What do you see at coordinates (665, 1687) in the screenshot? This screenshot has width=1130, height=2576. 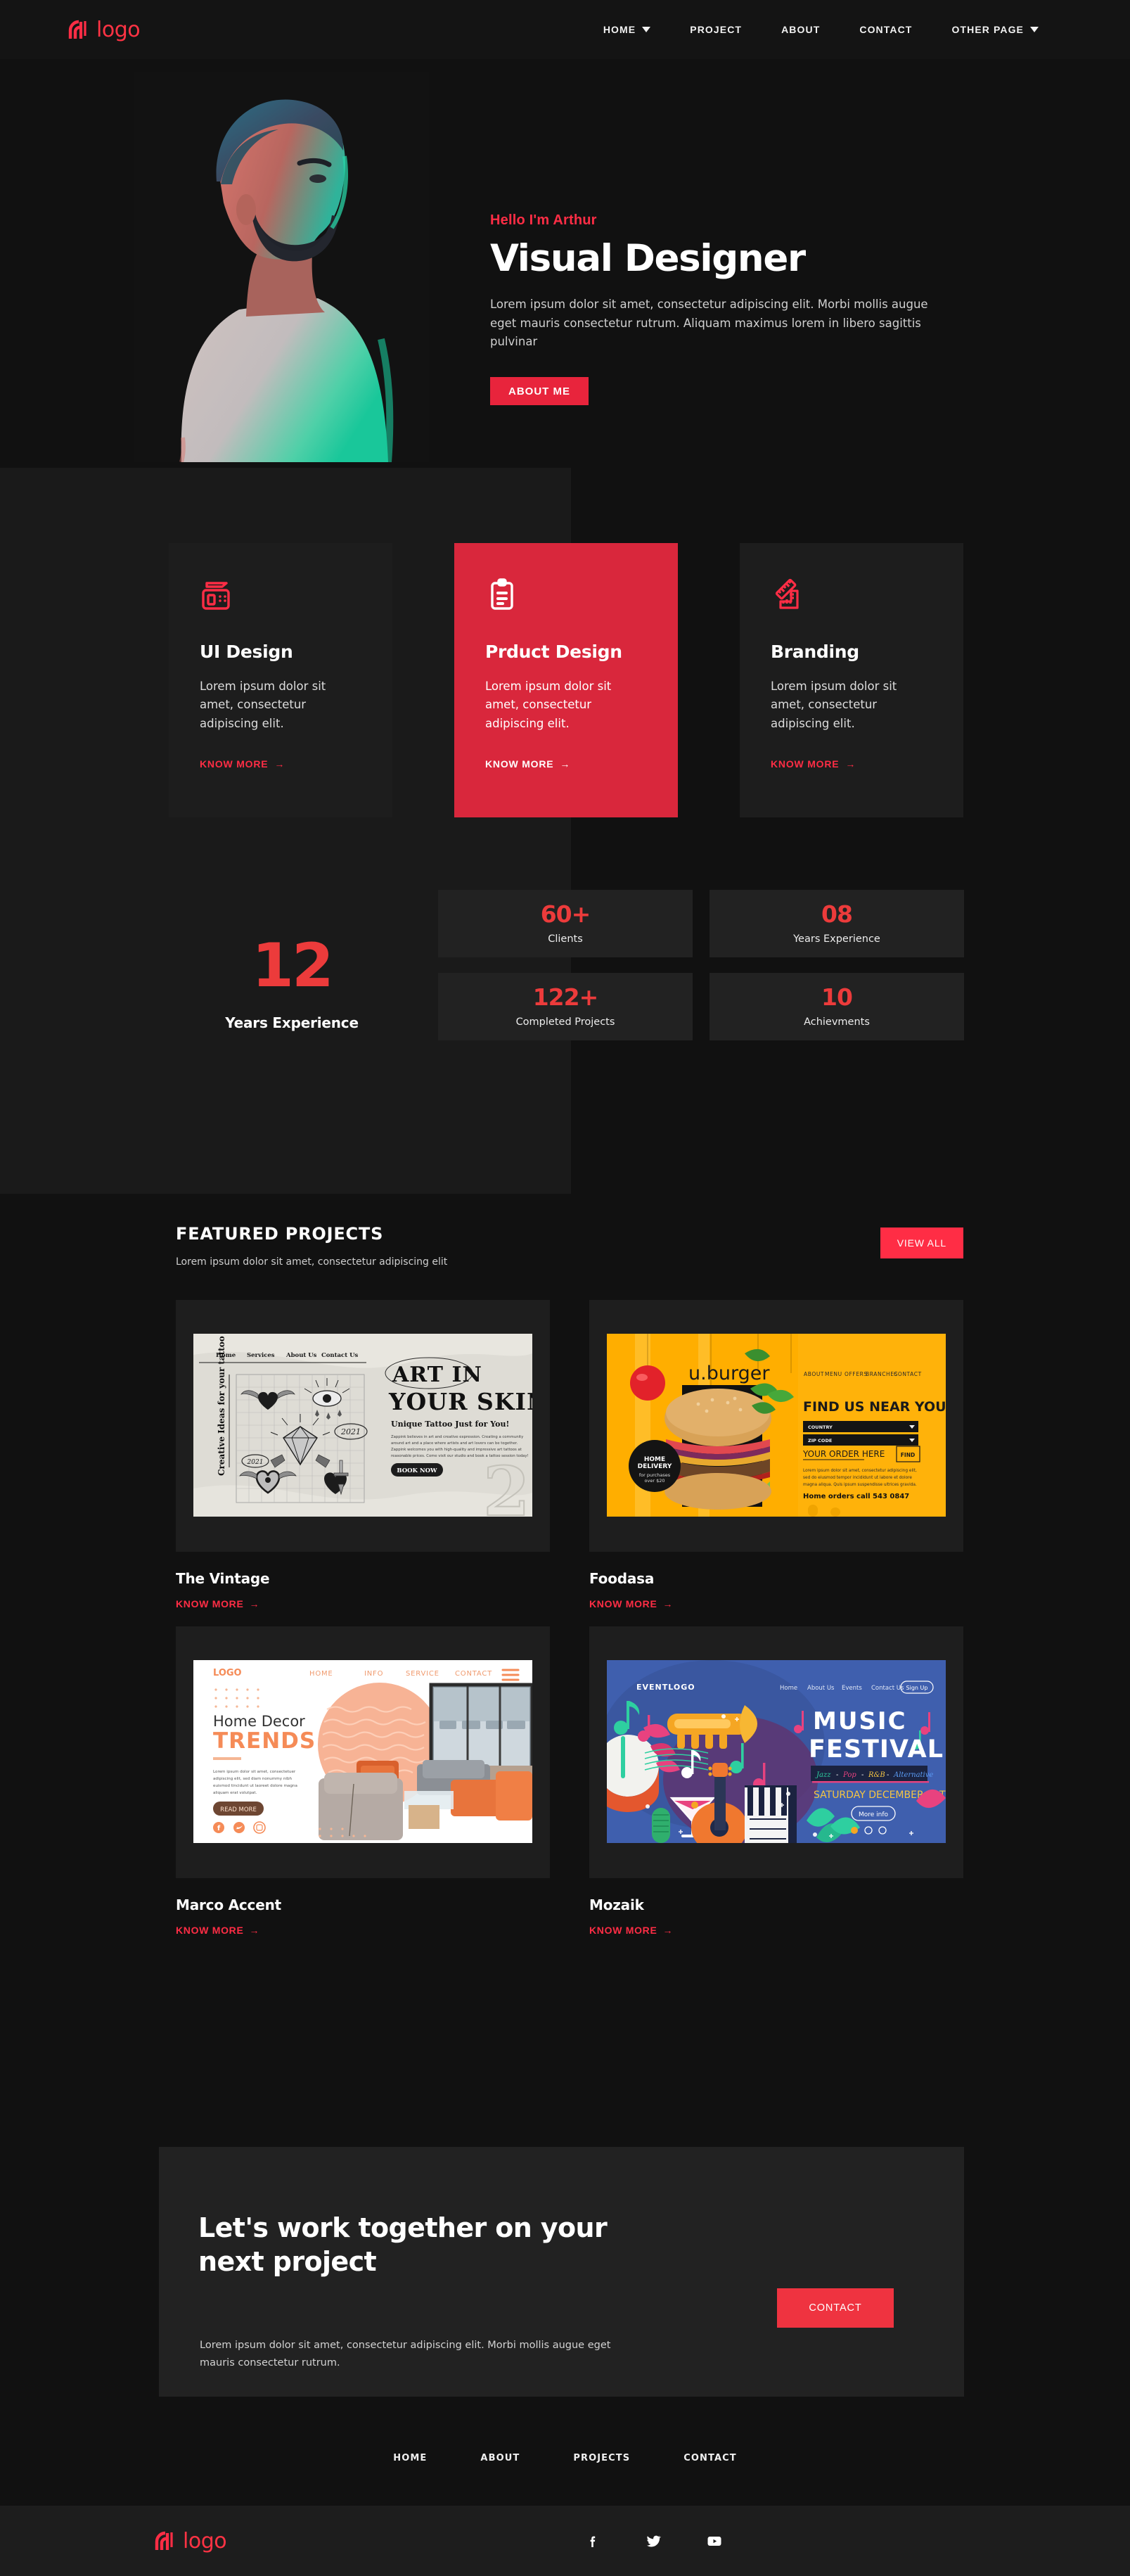 I see `svg-text: EVENTLOGO` at bounding box center [665, 1687].